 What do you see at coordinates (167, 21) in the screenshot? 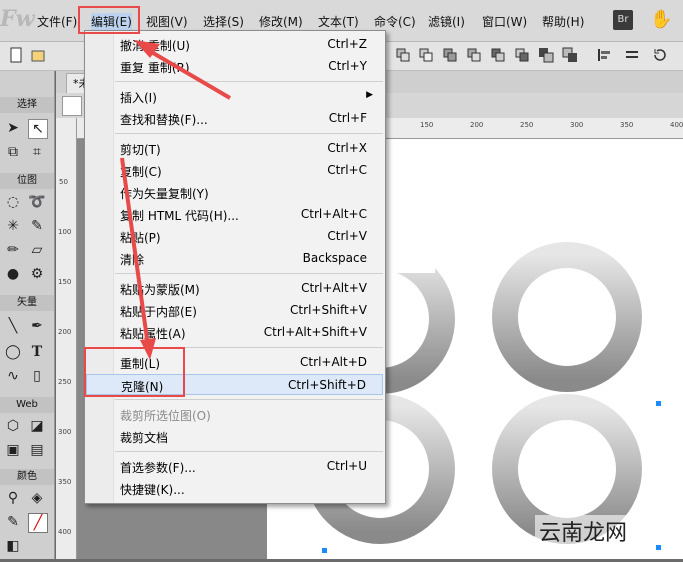
I see `menu-view: 视图(V)` at bounding box center [167, 21].